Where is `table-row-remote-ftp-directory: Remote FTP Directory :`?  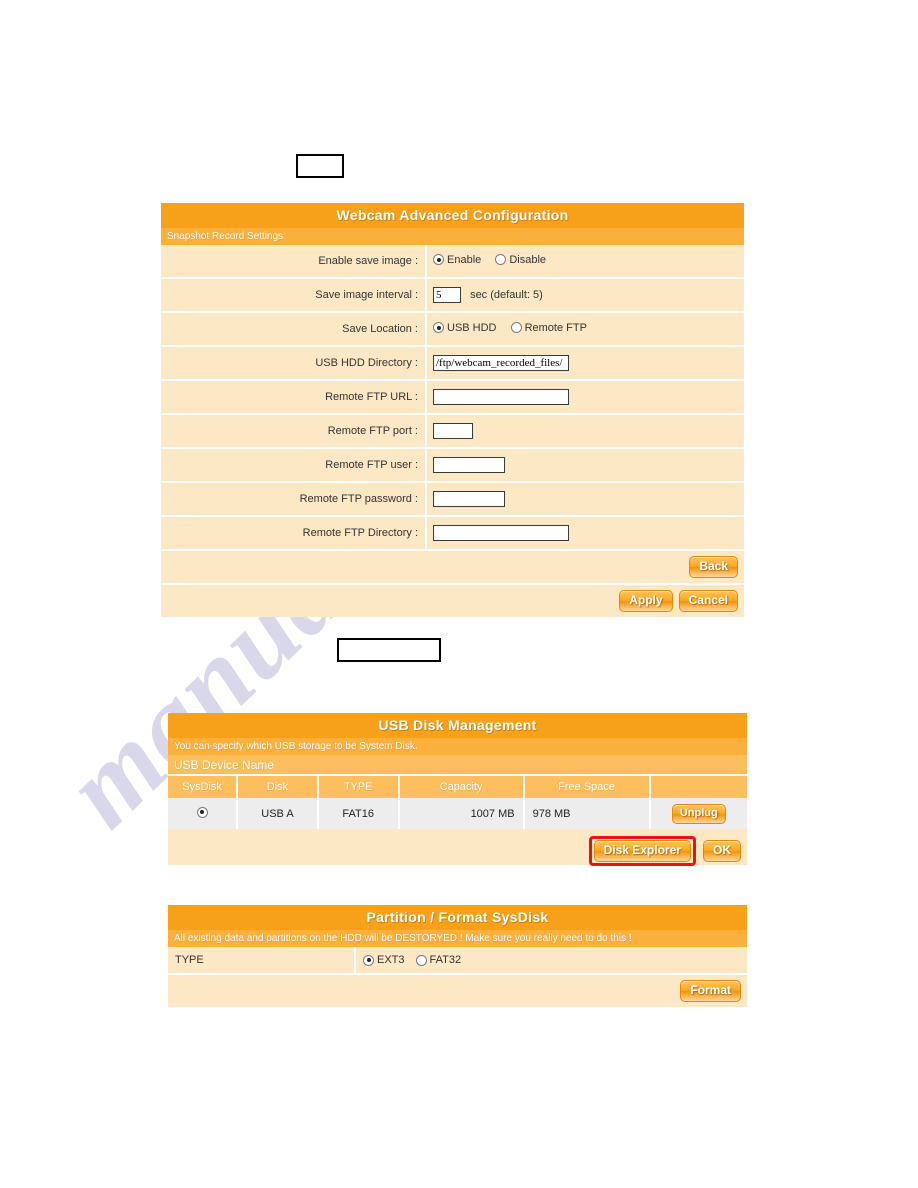 table-row-remote-ftp-directory: Remote FTP Directory : is located at coordinates (452, 533).